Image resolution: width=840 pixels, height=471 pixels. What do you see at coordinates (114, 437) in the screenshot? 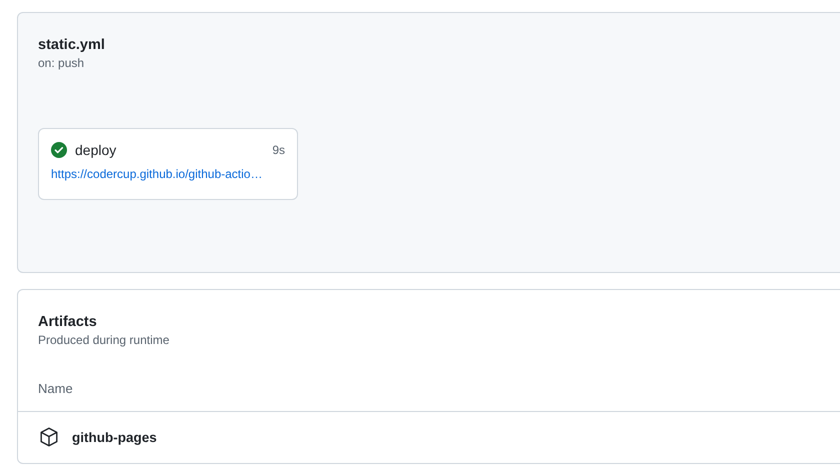
I see `artifact-name: github-pages` at bounding box center [114, 437].